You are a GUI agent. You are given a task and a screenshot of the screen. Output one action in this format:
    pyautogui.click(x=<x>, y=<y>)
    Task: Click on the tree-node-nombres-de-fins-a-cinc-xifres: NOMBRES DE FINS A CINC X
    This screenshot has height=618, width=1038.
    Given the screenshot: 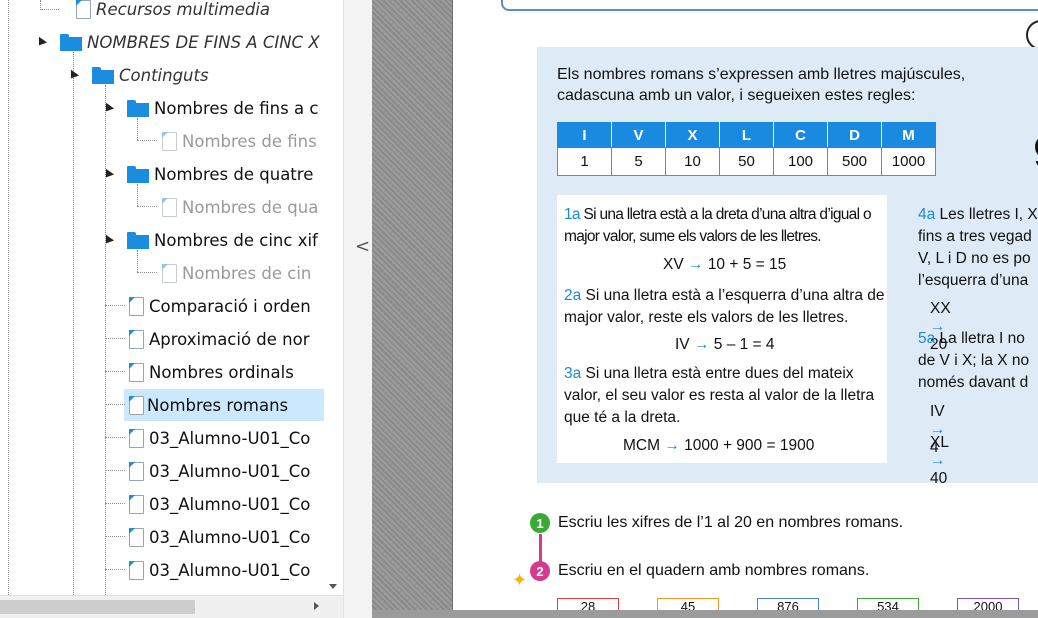 What is the action you would take?
    pyautogui.click(x=177, y=42)
    